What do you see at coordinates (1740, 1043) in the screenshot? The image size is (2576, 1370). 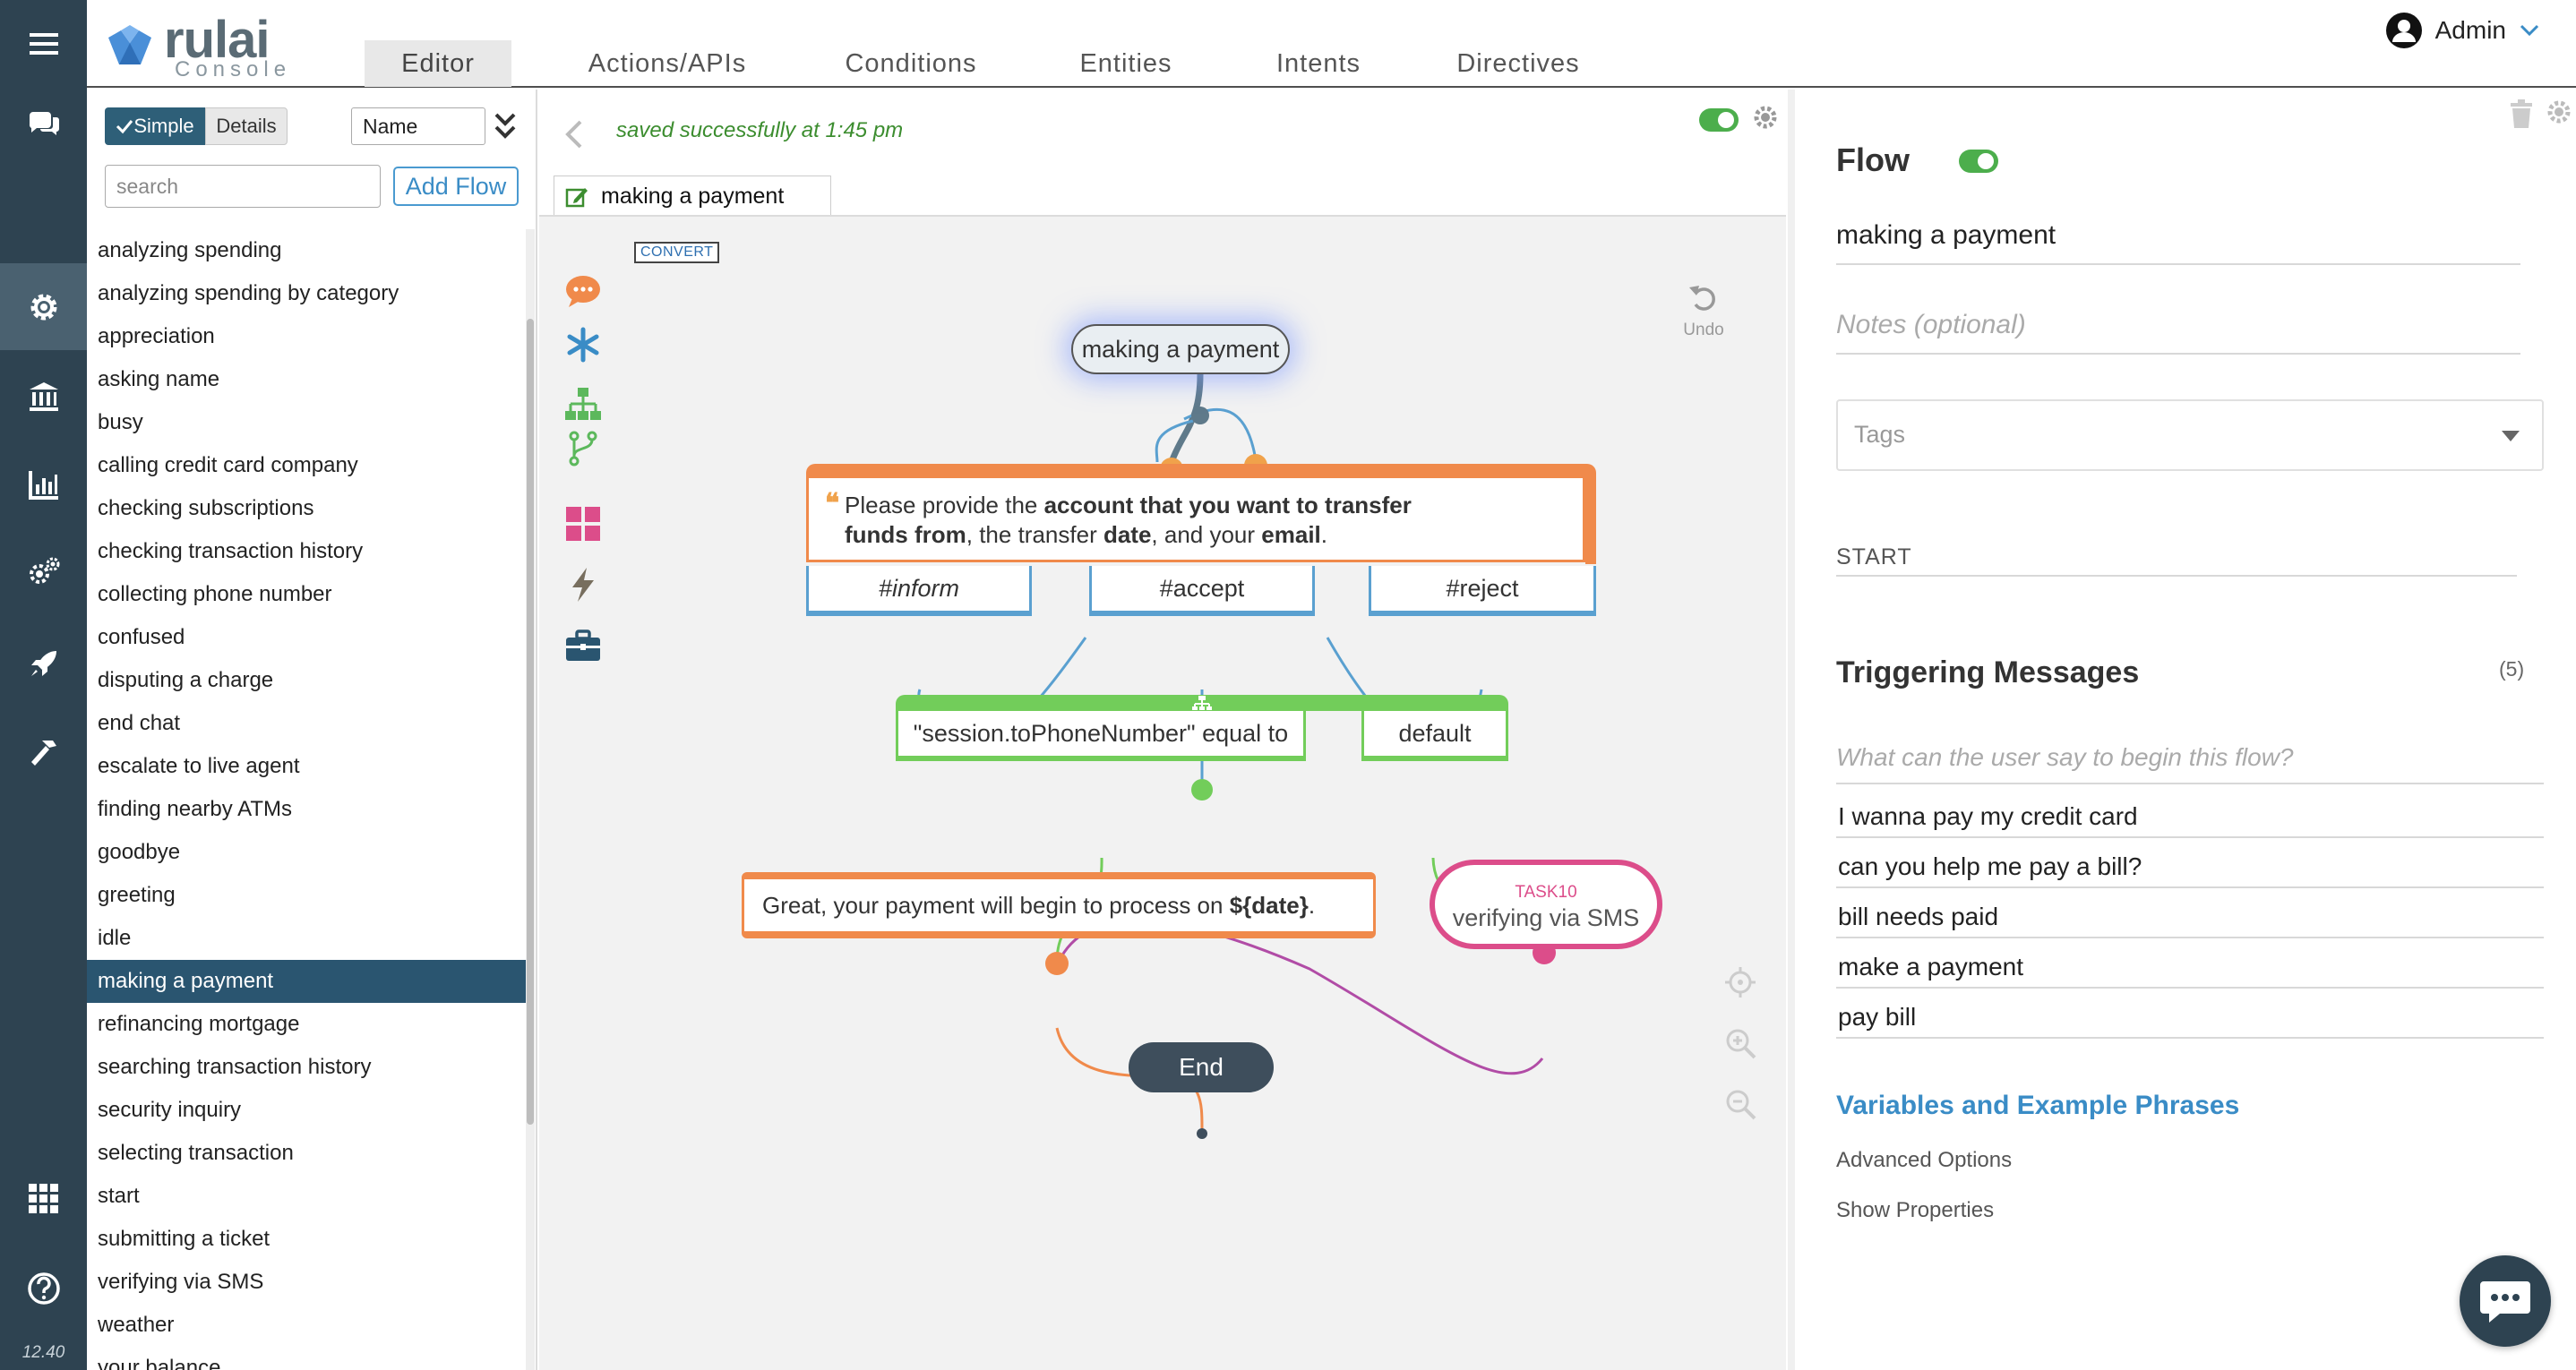 I see `zoom-in-icon` at bounding box center [1740, 1043].